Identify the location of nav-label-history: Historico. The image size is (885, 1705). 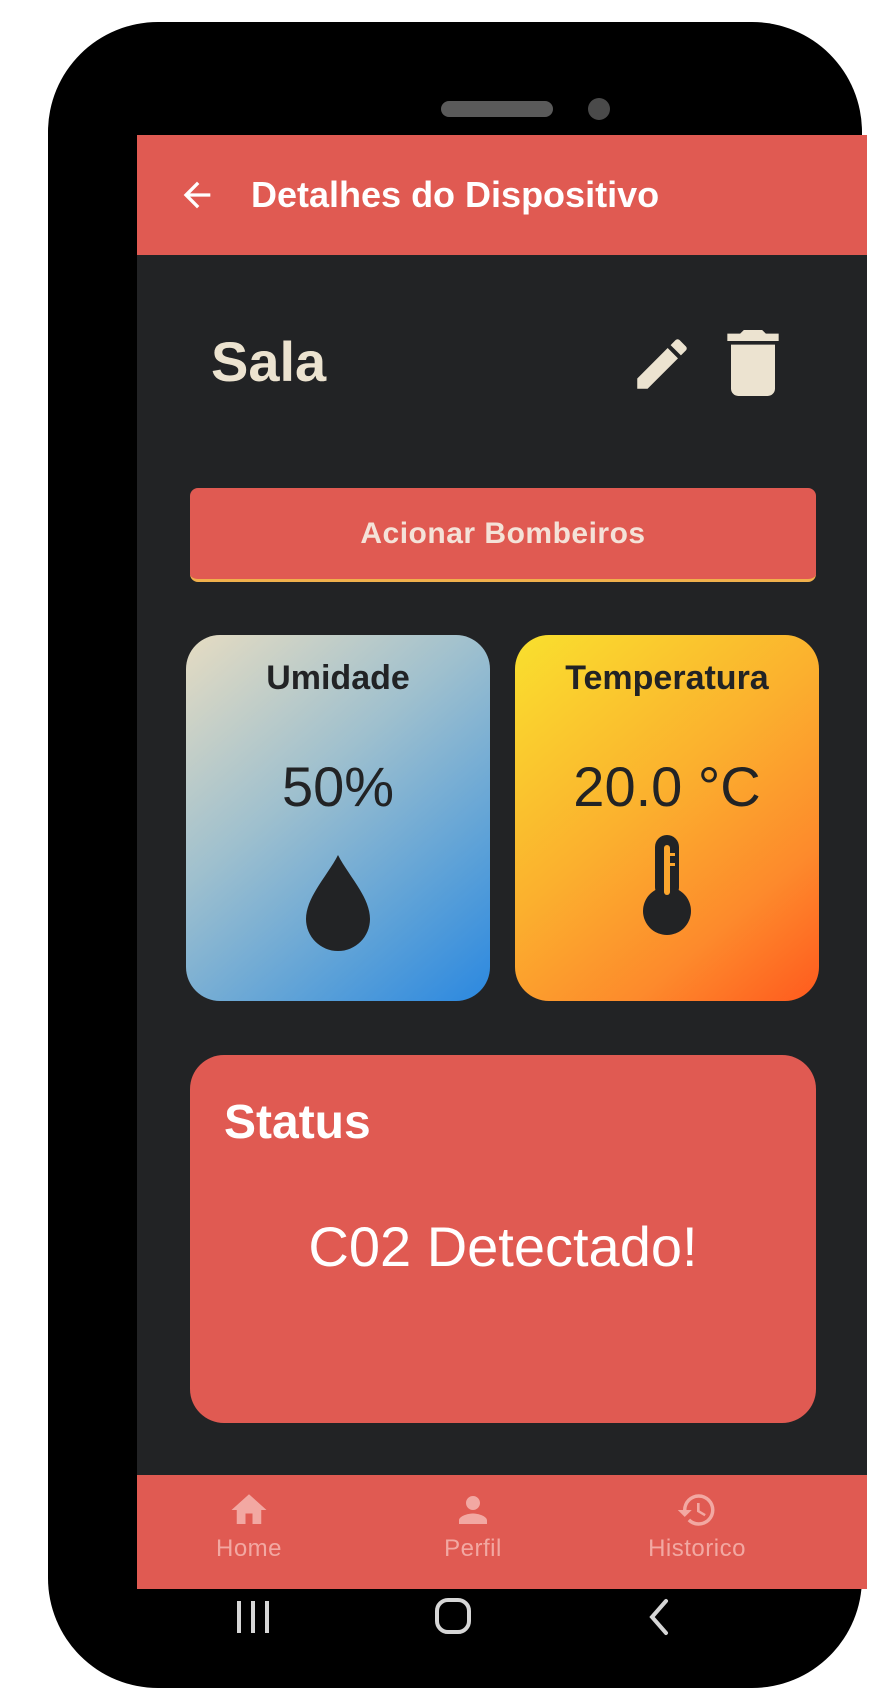
(697, 1548).